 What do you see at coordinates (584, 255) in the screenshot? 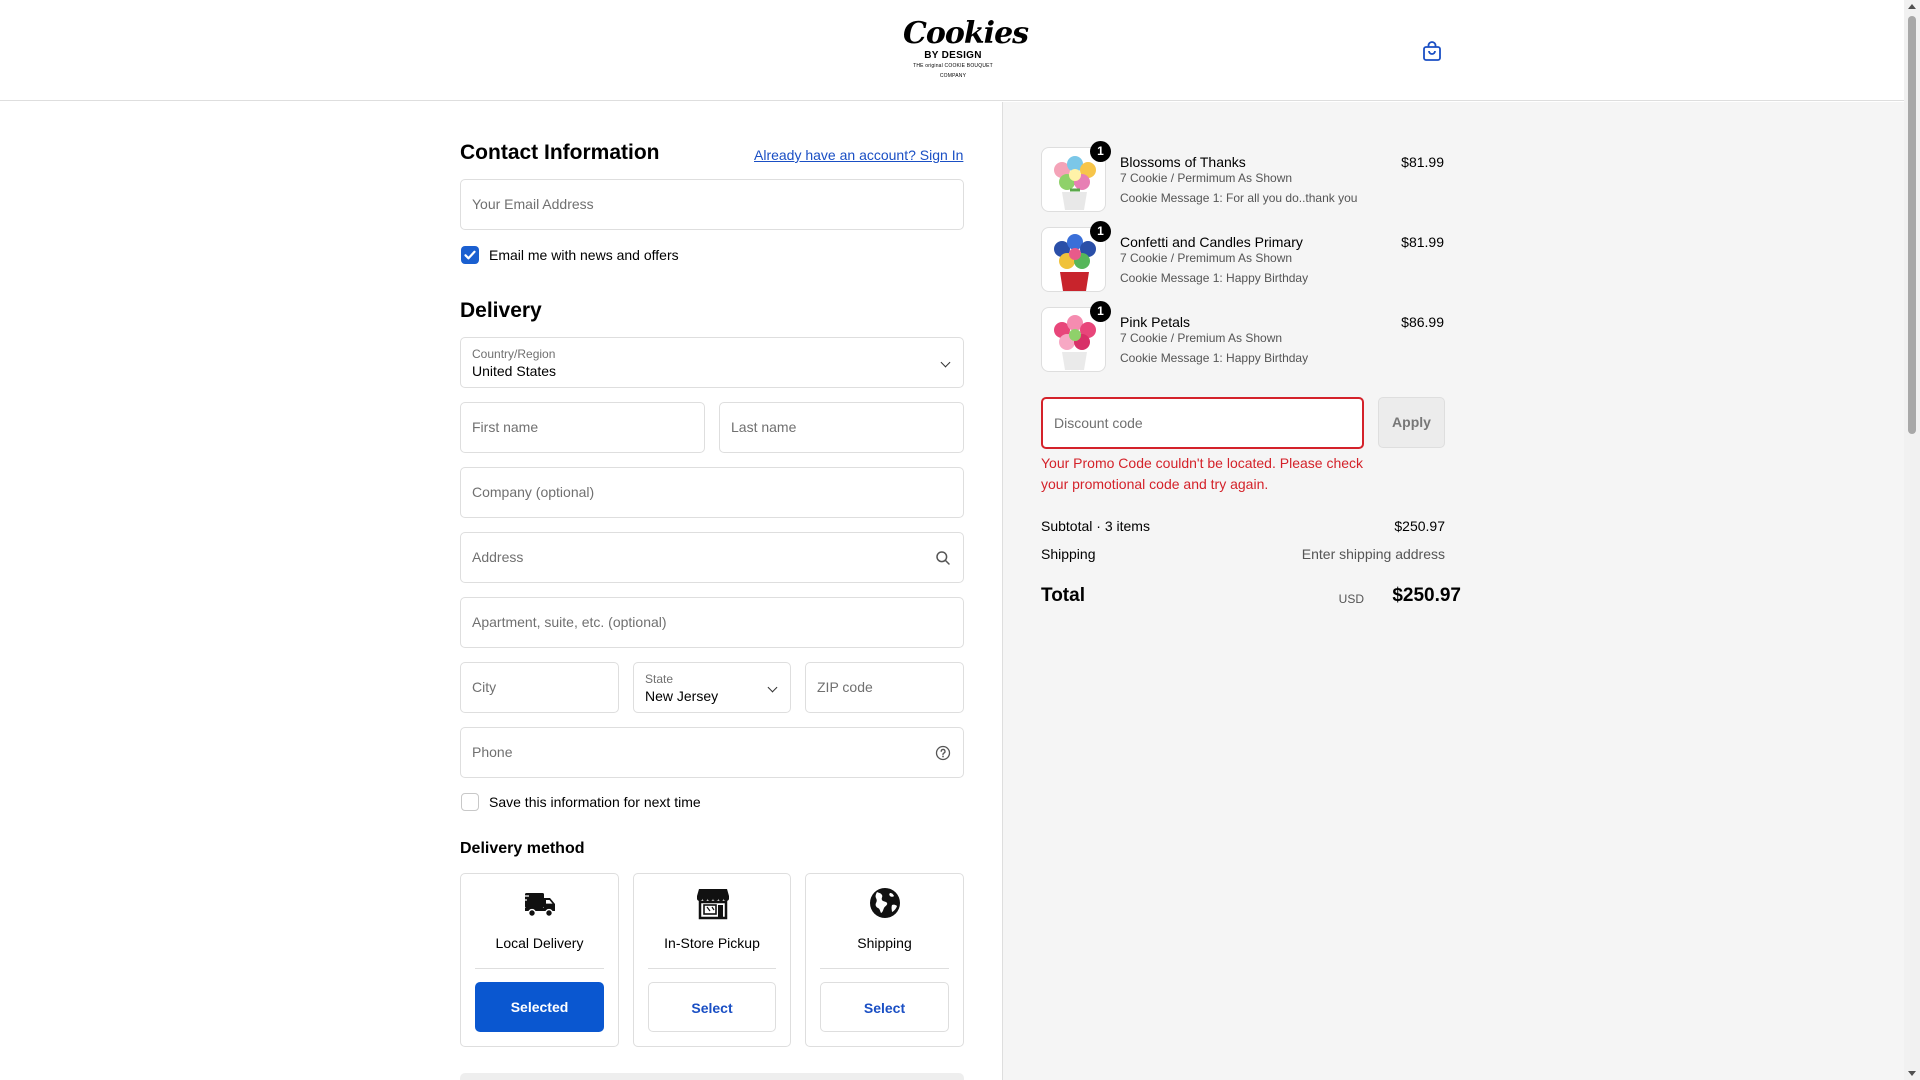
I see `newsletter-label: Email me with news and offers` at bounding box center [584, 255].